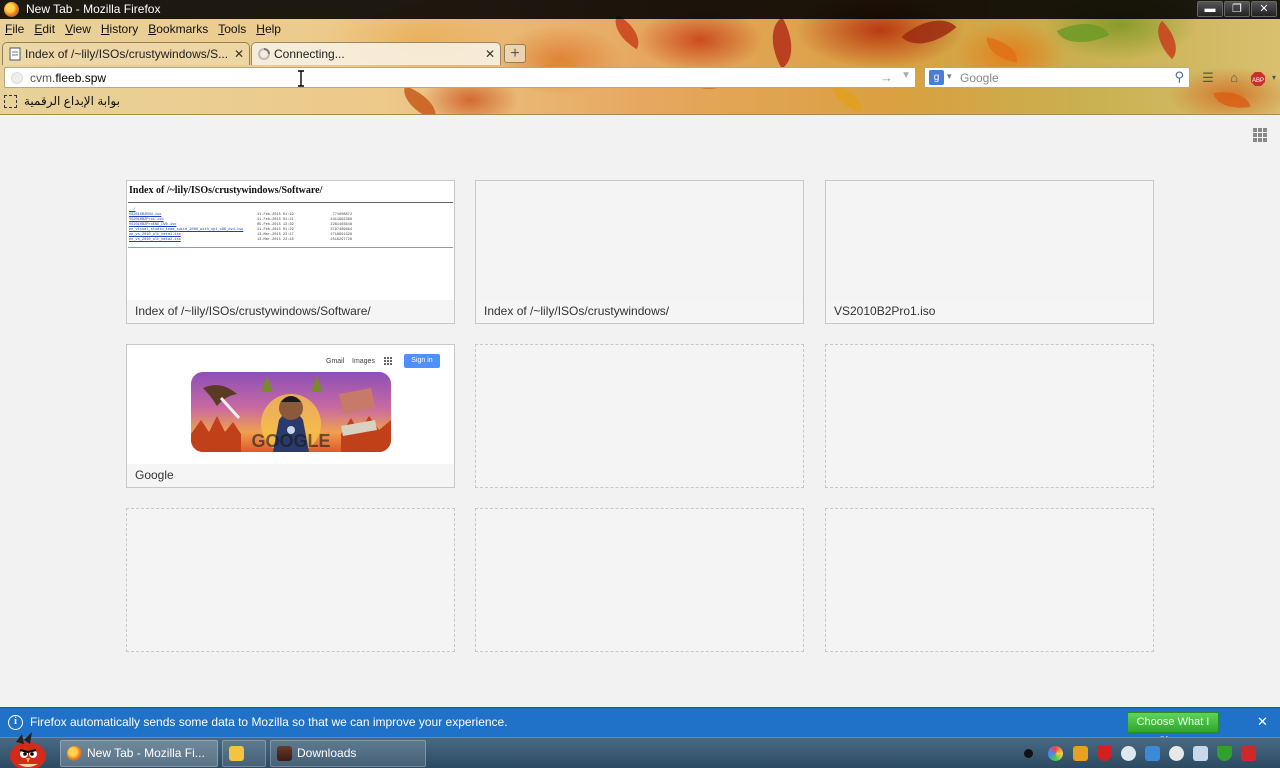  I want to click on tile-index-crustywindows: Index of /~lily/ISOs/crustywindows/, so click(639, 252).